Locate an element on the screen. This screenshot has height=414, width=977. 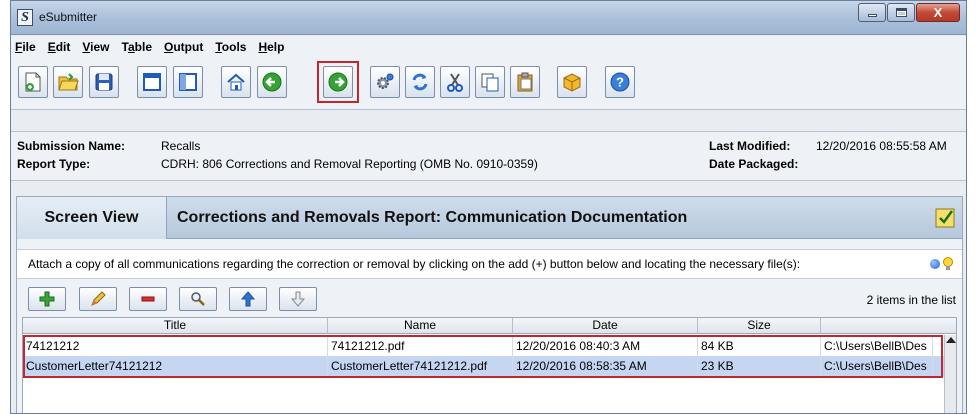
help-icon: ? is located at coordinates (620, 82).